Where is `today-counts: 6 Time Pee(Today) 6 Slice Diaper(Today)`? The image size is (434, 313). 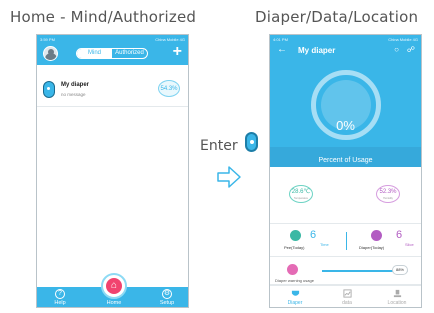
today-counts: 6 Time Pee(Today) 6 Slice Diaper(Today) is located at coordinates (345, 240).